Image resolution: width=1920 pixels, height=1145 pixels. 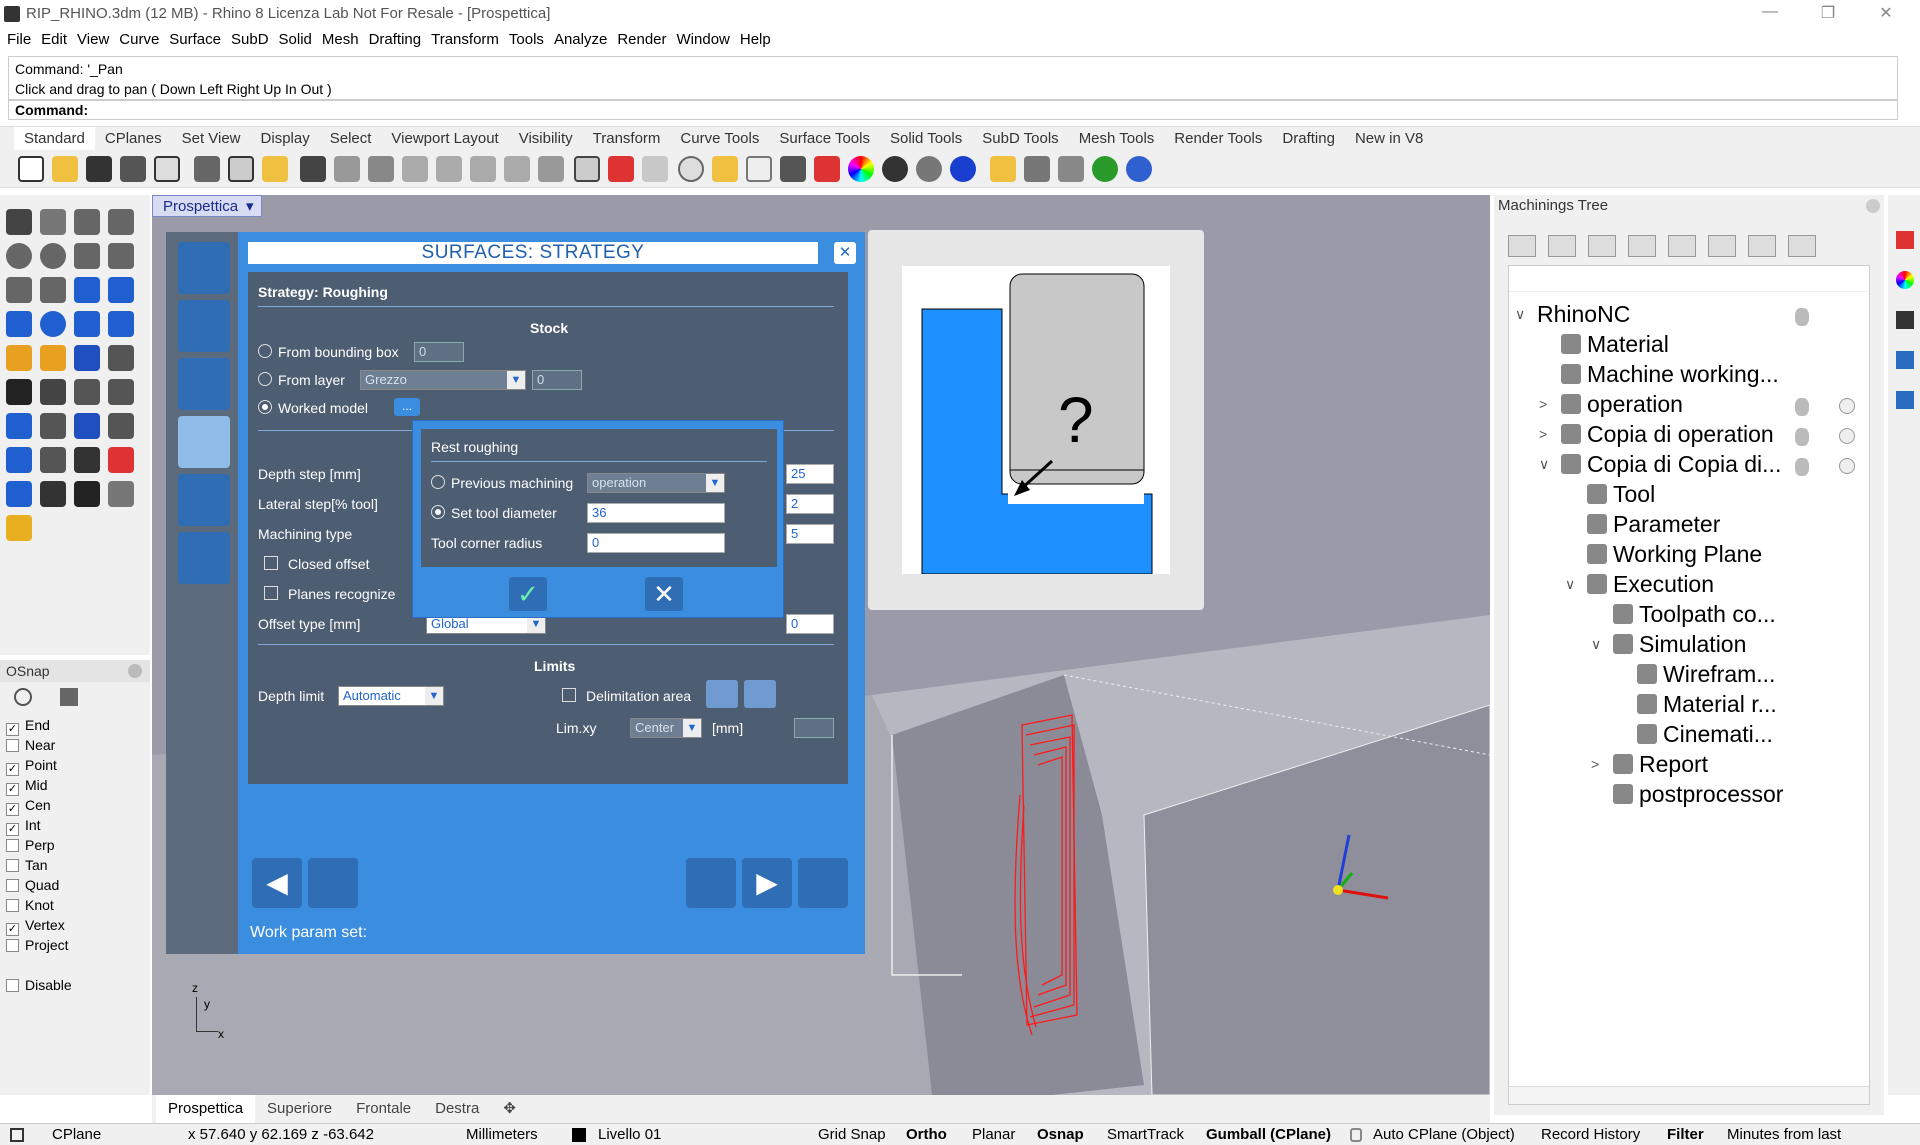 What do you see at coordinates (133, 139) in the screenshot?
I see `tab-cplanes: CPlanes` at bounding box center [133, 139].